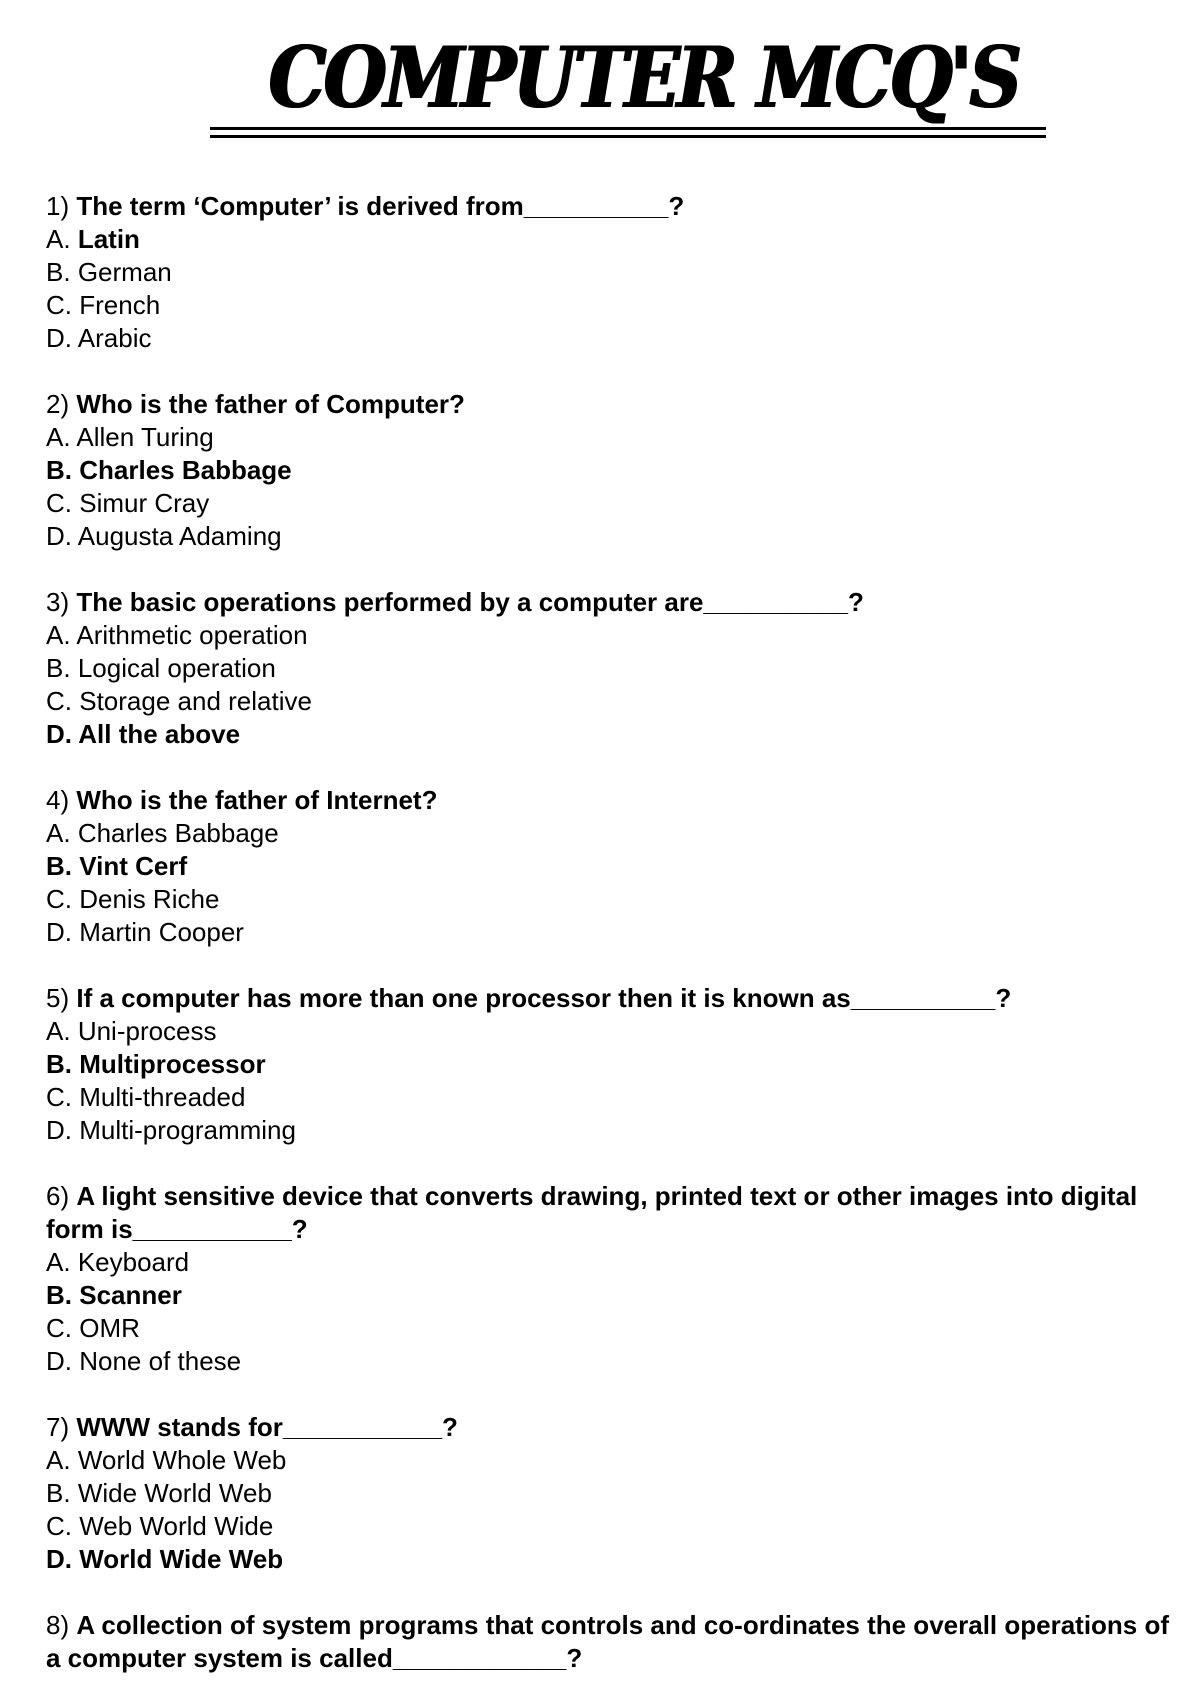 Image resolution: width=1200 pixels, height=1708 pixels. Describe the element at coordinates (58, 1196) in the screenshot. I see `question-number: 6)` at that location.